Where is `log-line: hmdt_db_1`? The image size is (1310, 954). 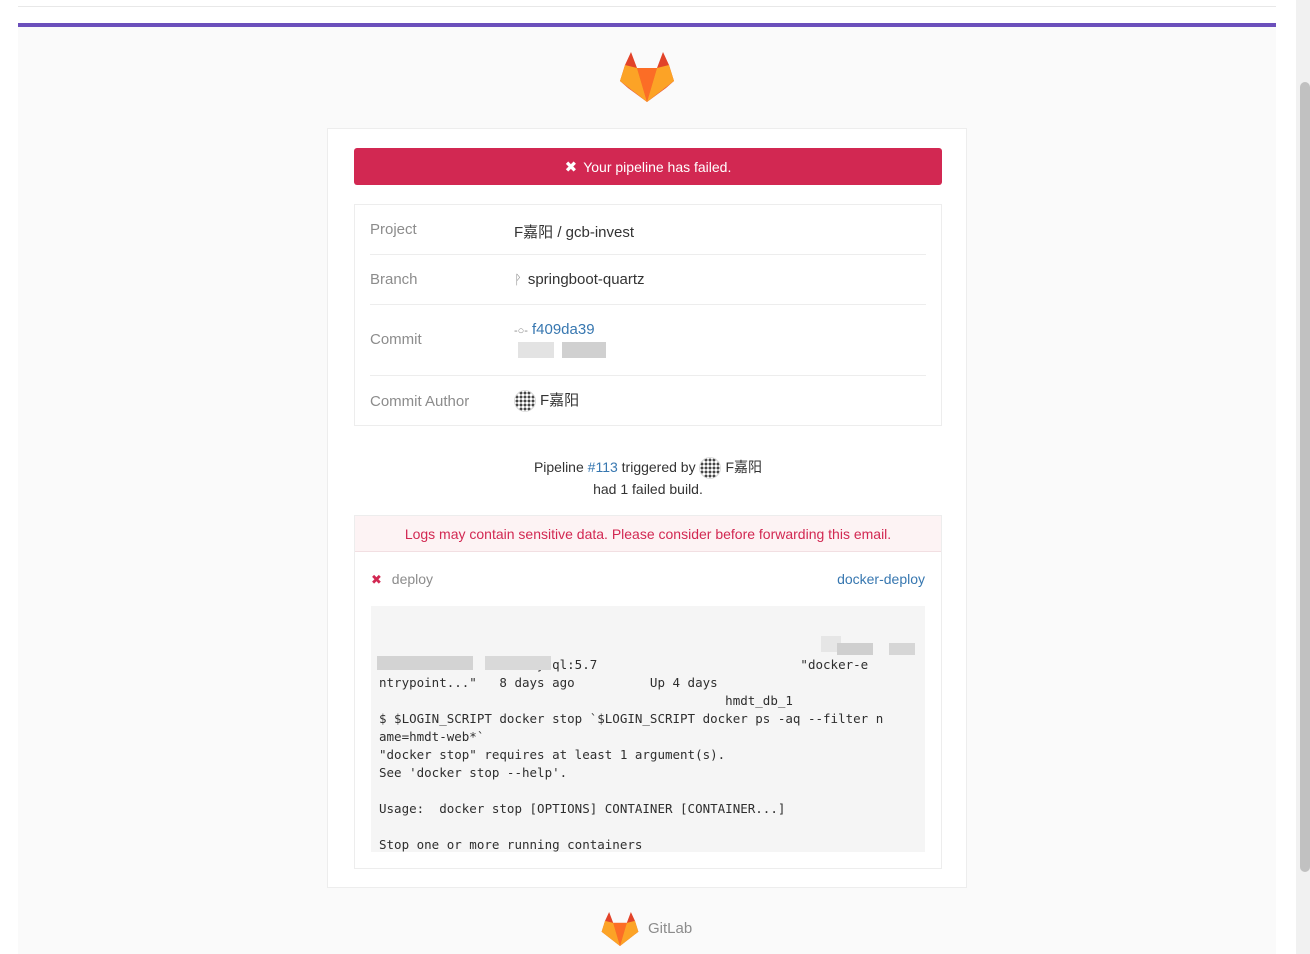
log-line: hmdt_db_1 is located at coordinates (586, 700).